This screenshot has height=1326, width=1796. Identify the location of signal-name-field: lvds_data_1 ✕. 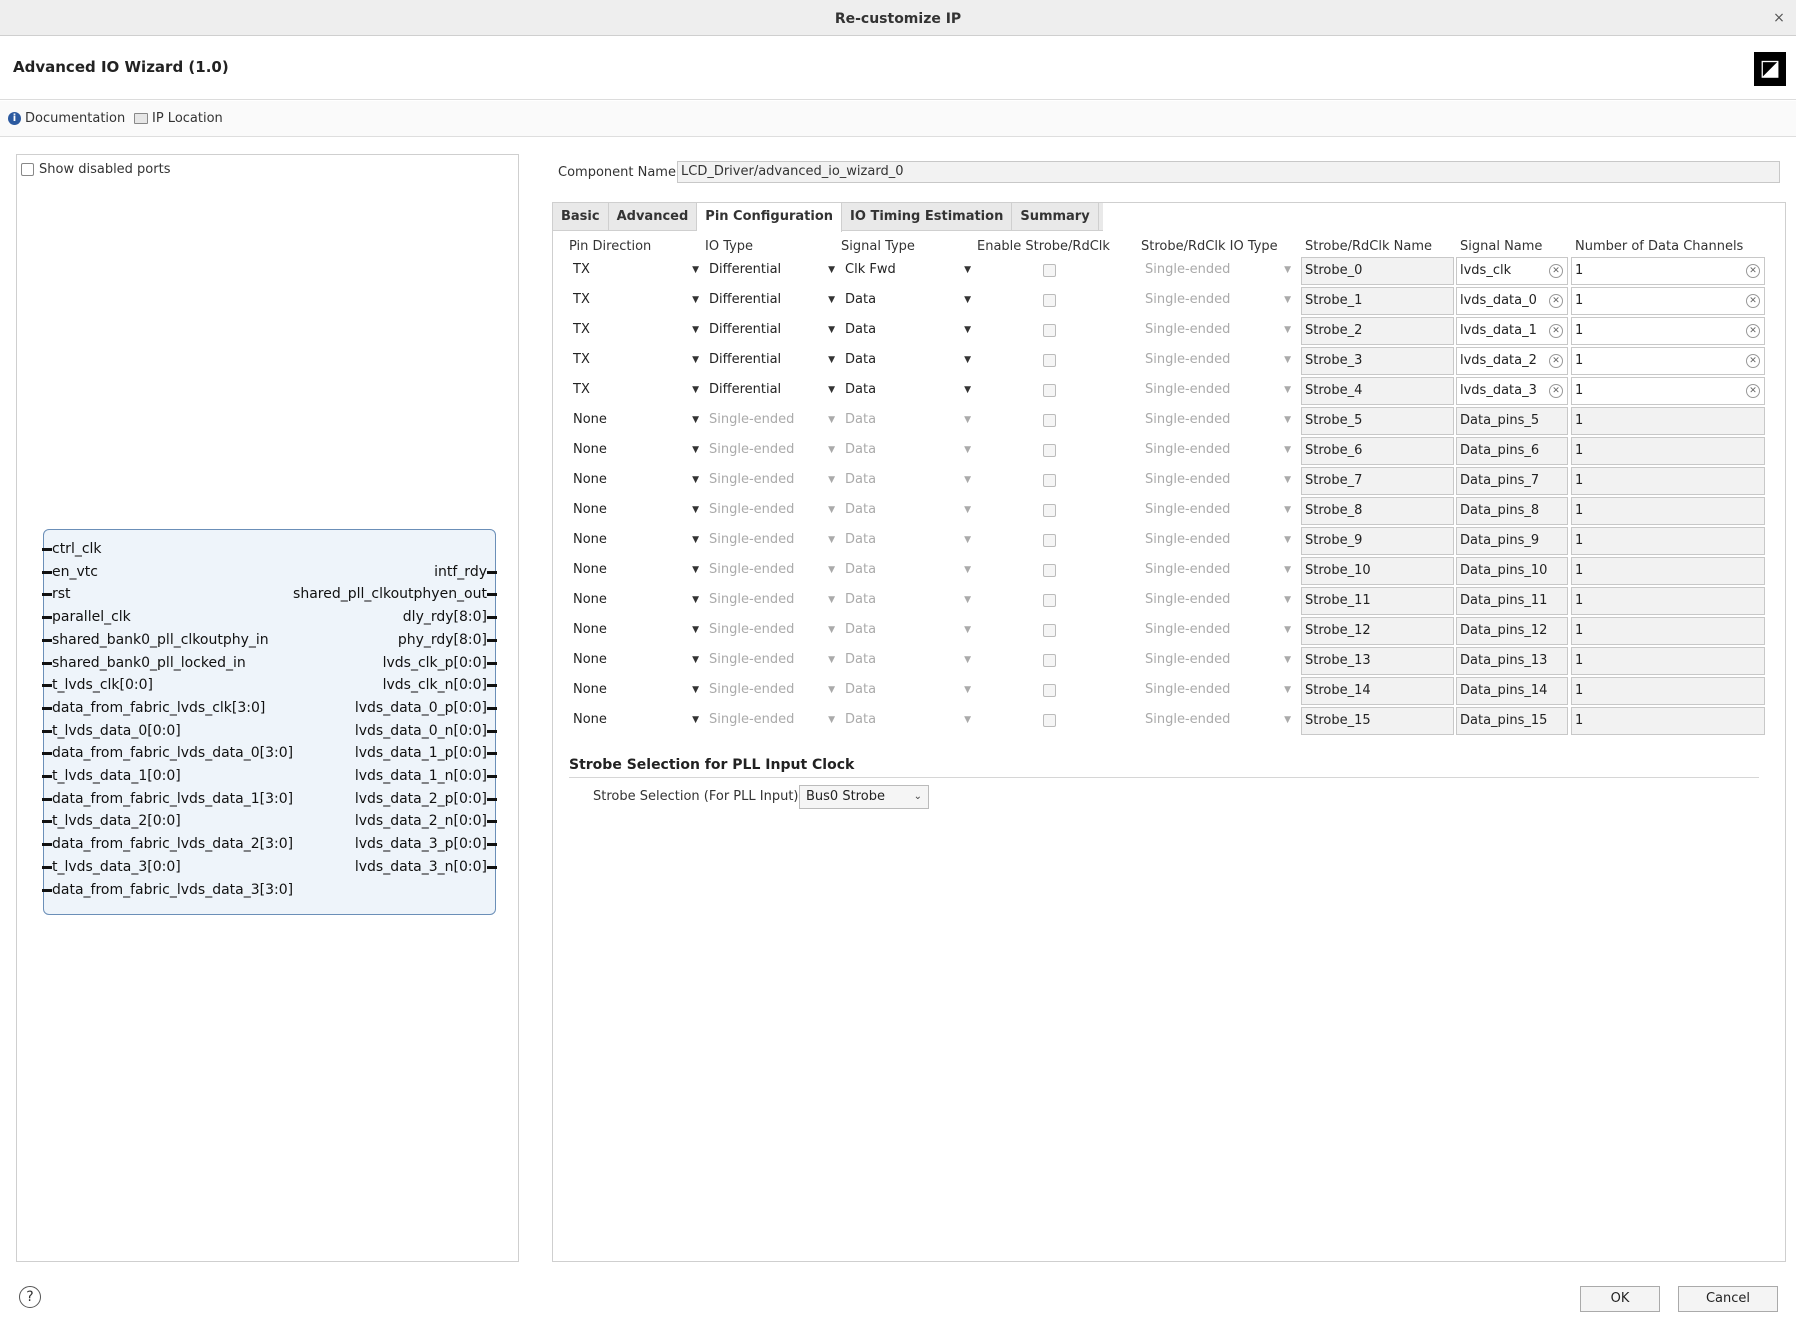
(1512, 331).